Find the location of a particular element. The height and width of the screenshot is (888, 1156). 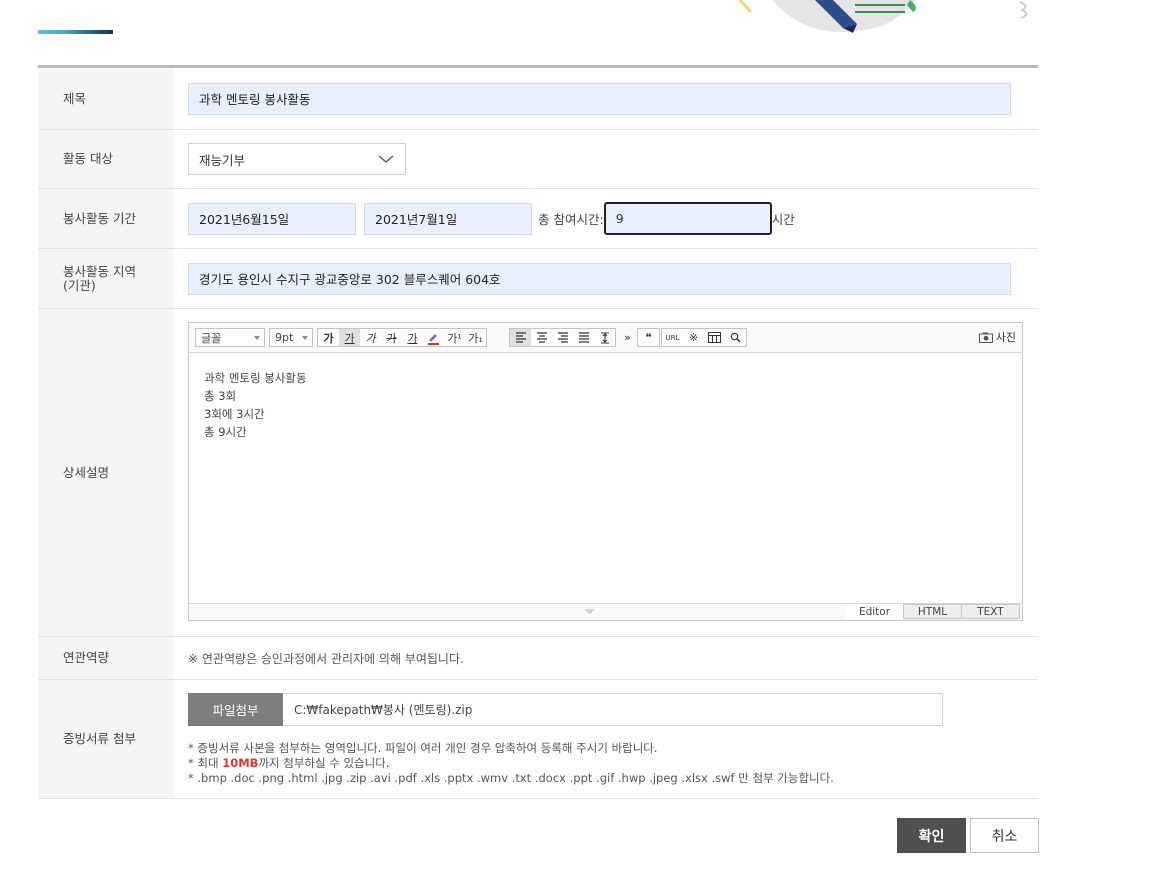

form-actions: 확인 취소 is located at coordinates (968, 835).